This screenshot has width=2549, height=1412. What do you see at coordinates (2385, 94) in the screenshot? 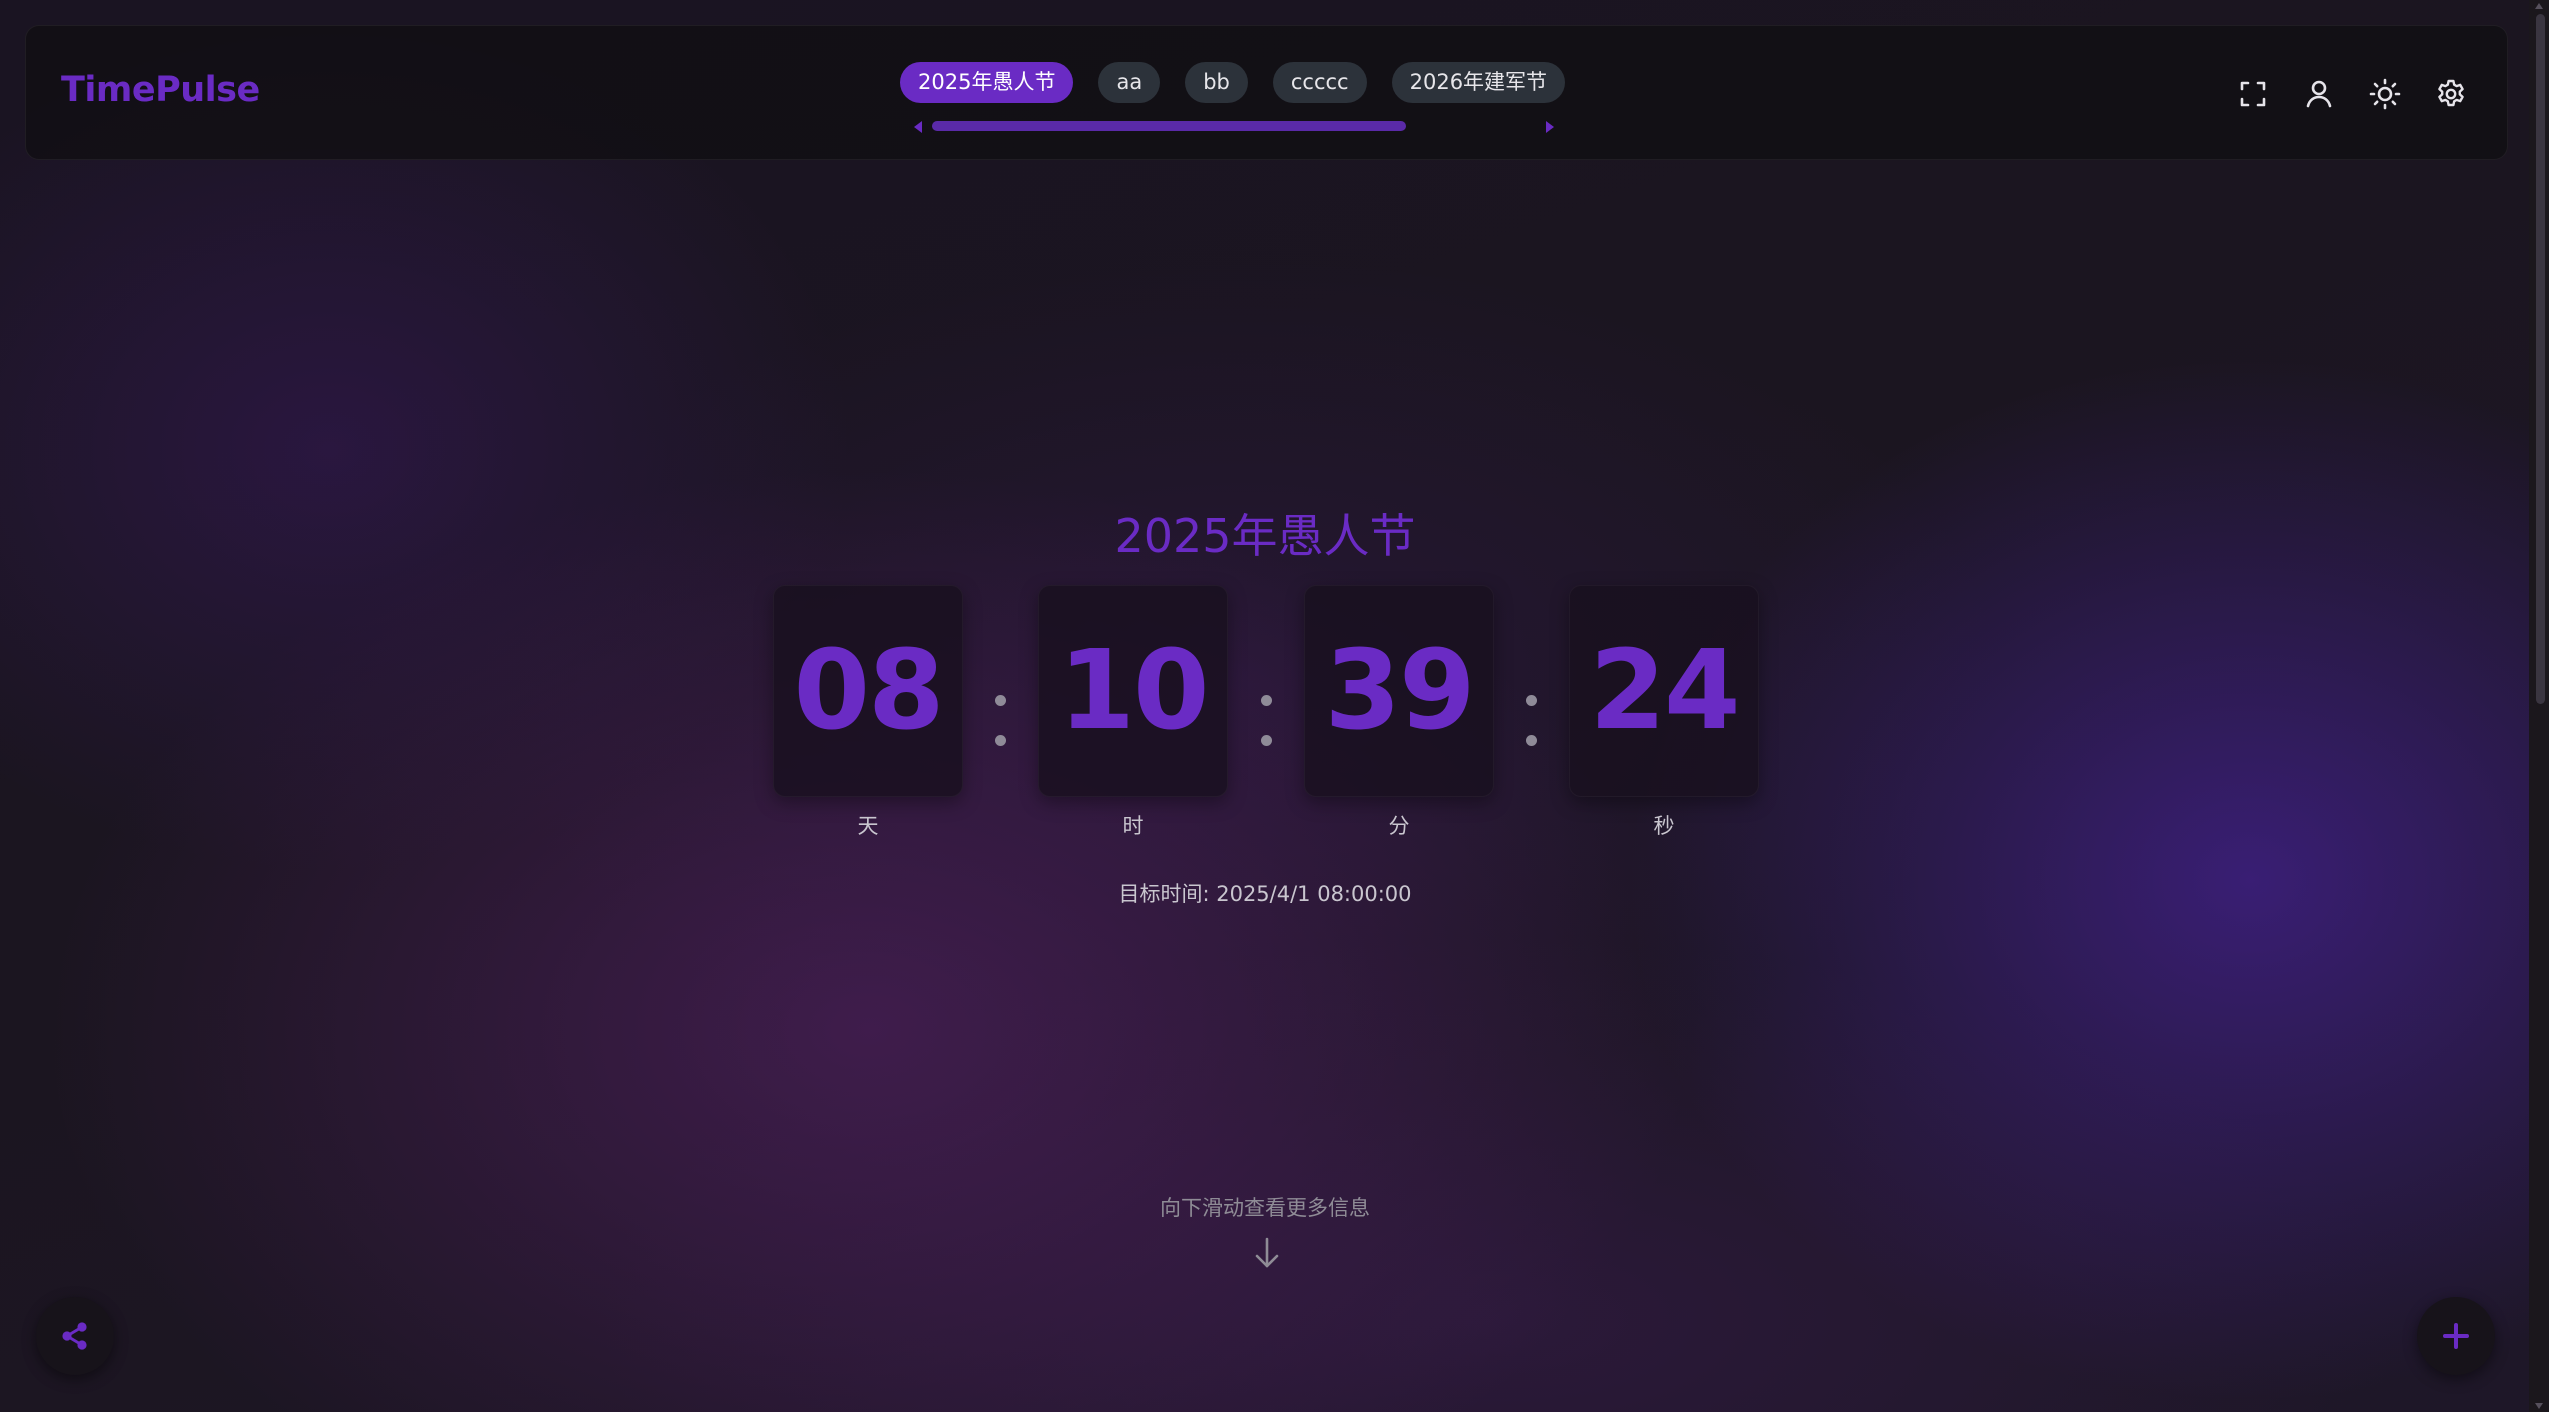
I see `sun-icon` at bounding box center [2385, 94].